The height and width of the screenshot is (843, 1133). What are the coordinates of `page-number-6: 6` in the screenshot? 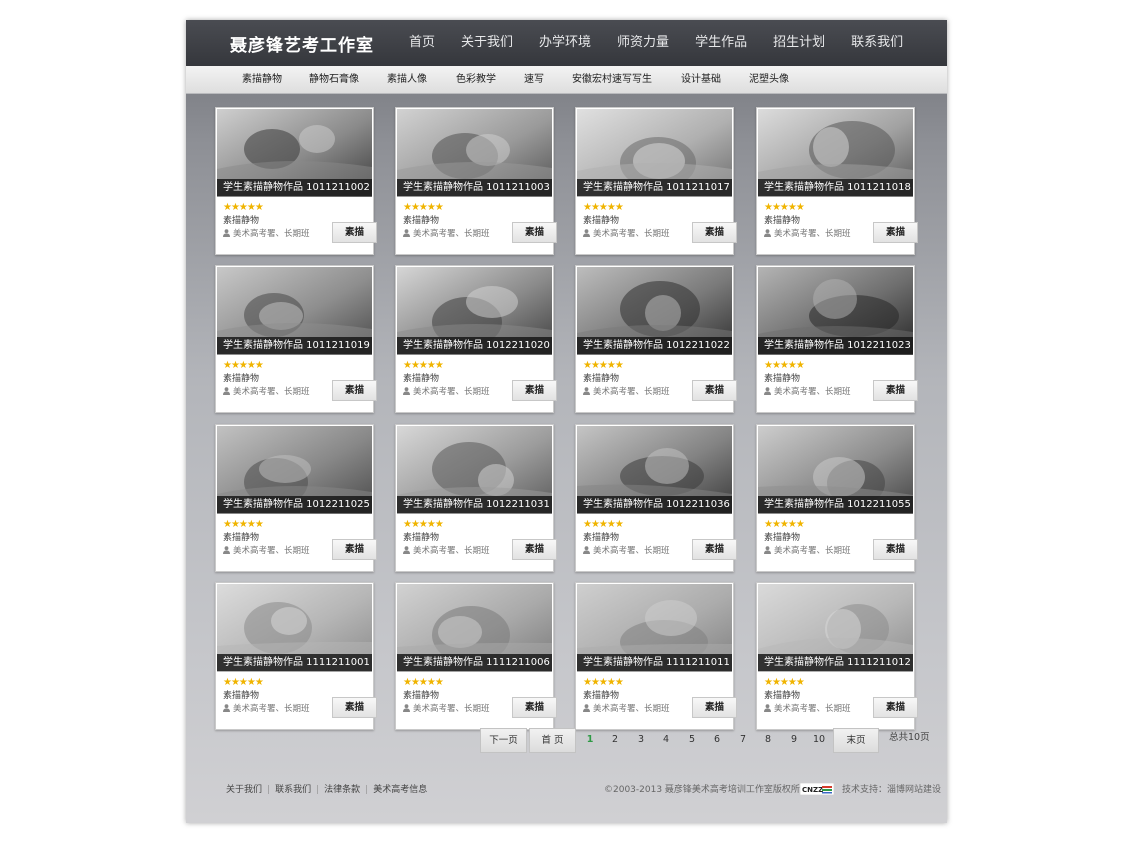 It's located at (717, 739).